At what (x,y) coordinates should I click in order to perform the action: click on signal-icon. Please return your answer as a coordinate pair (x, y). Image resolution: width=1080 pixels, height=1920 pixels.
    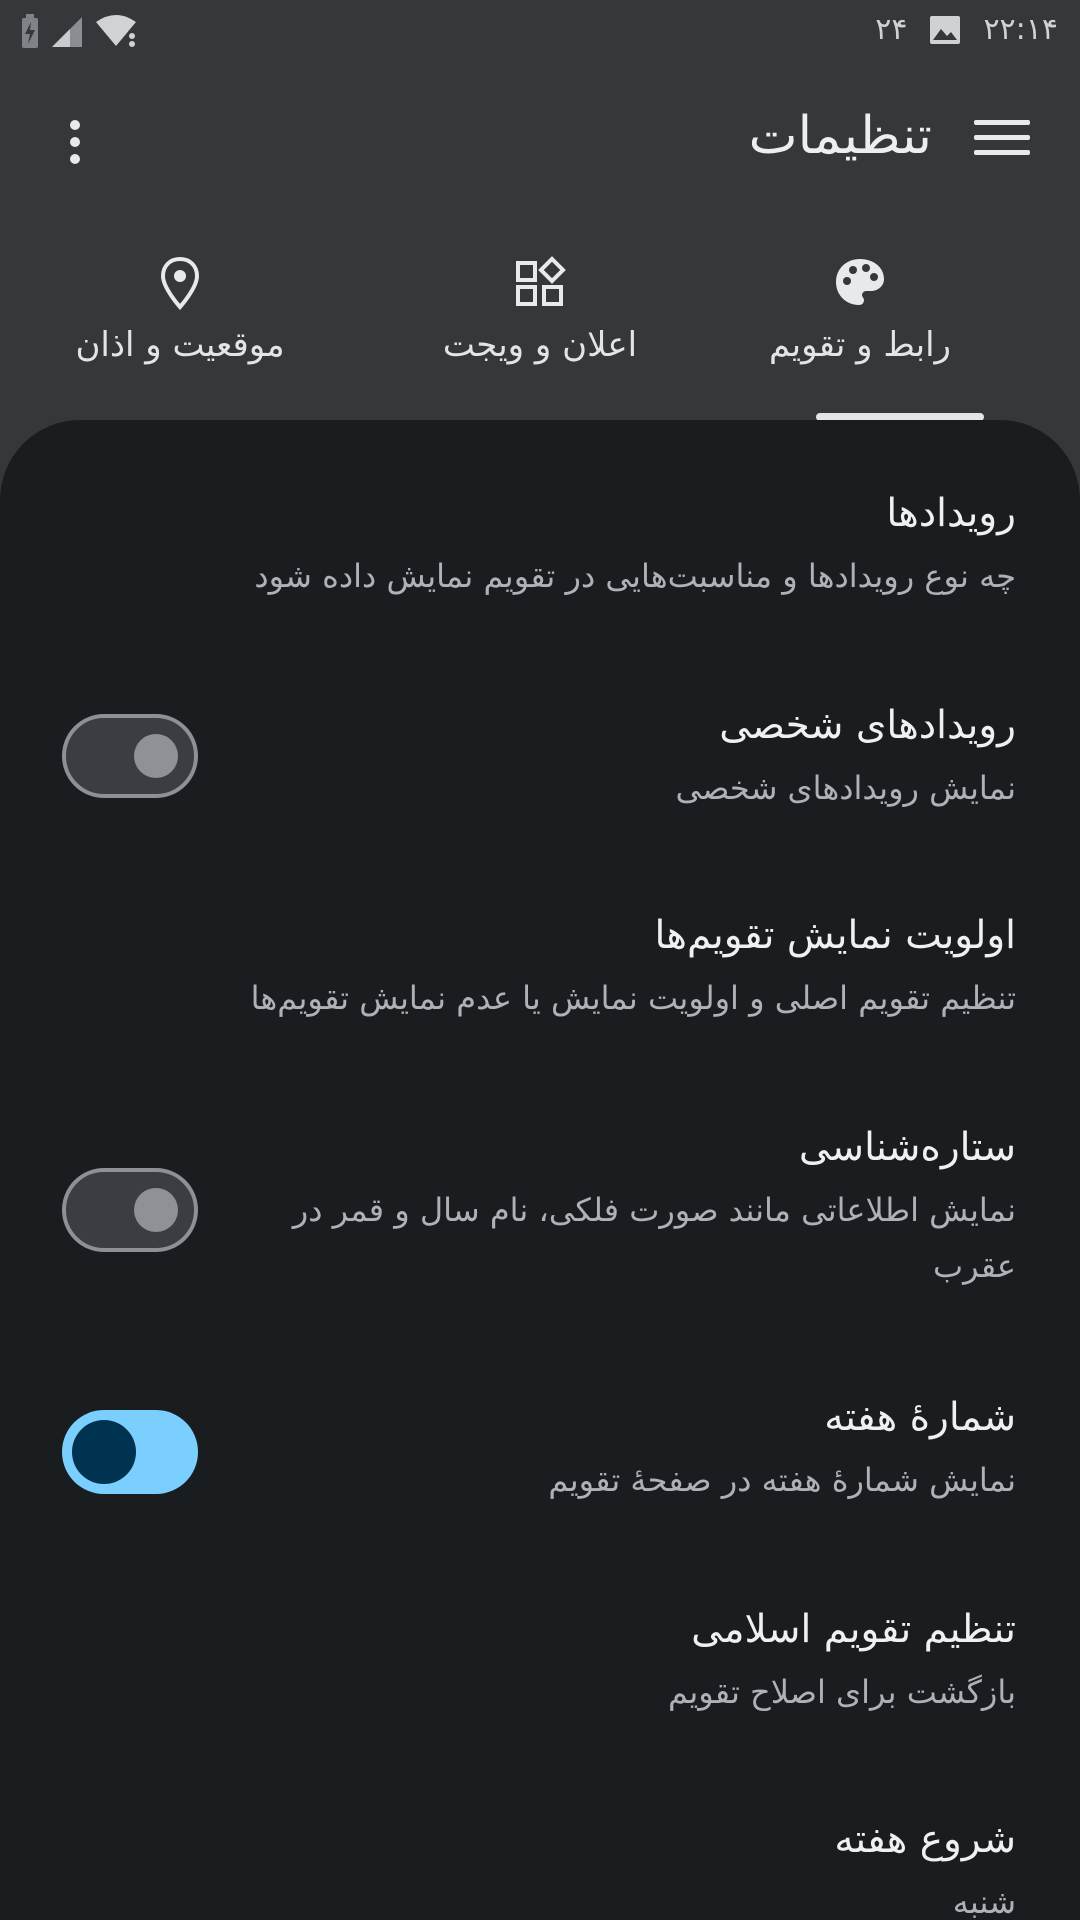
    Looking at the image, I should click on (67, 32).